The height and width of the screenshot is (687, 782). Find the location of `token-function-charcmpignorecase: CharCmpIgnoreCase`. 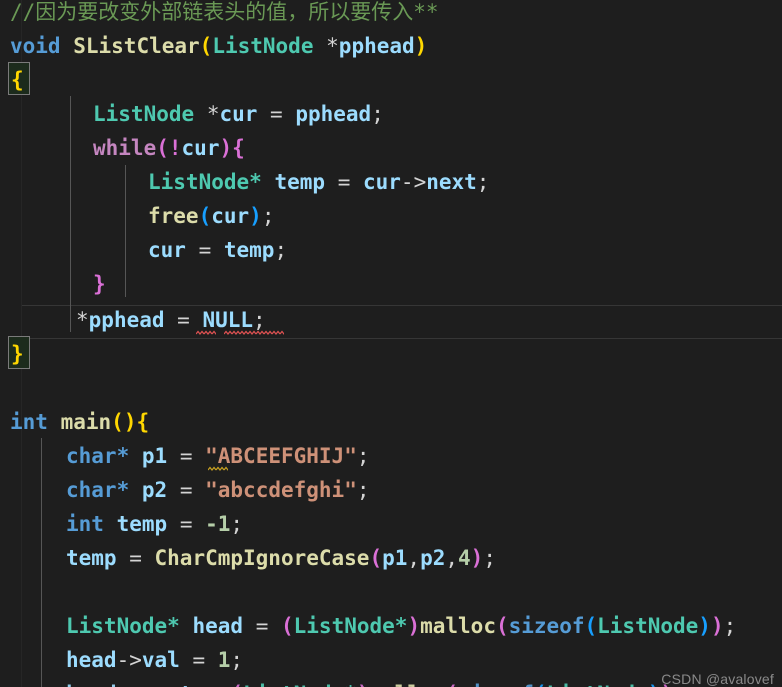

token-function-charcmpignorecase: CharCmpIgnoreCase is located at coordinates (262, 558).